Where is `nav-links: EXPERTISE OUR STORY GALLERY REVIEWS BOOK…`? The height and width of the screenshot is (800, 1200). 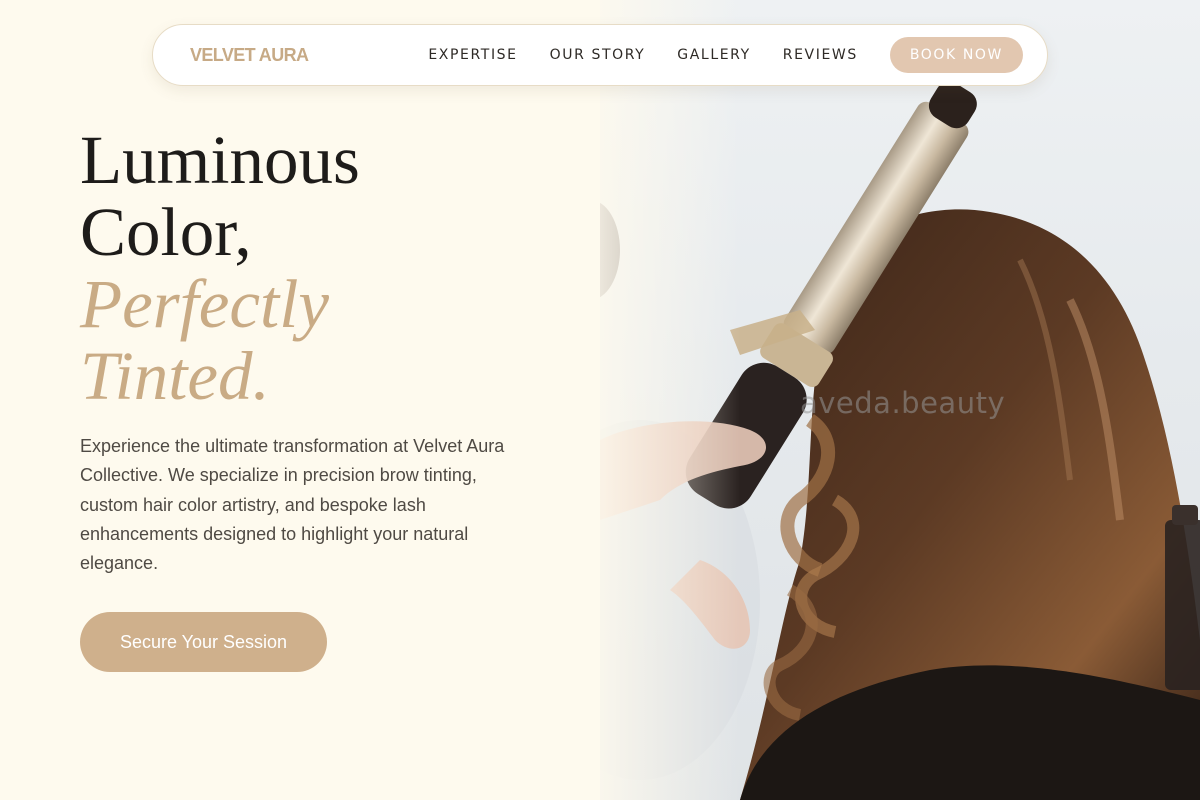
nav-links: EXPERTISE OUR STORY GALLERY REVIEWS BOOK… is located at coordinates (725, 55).